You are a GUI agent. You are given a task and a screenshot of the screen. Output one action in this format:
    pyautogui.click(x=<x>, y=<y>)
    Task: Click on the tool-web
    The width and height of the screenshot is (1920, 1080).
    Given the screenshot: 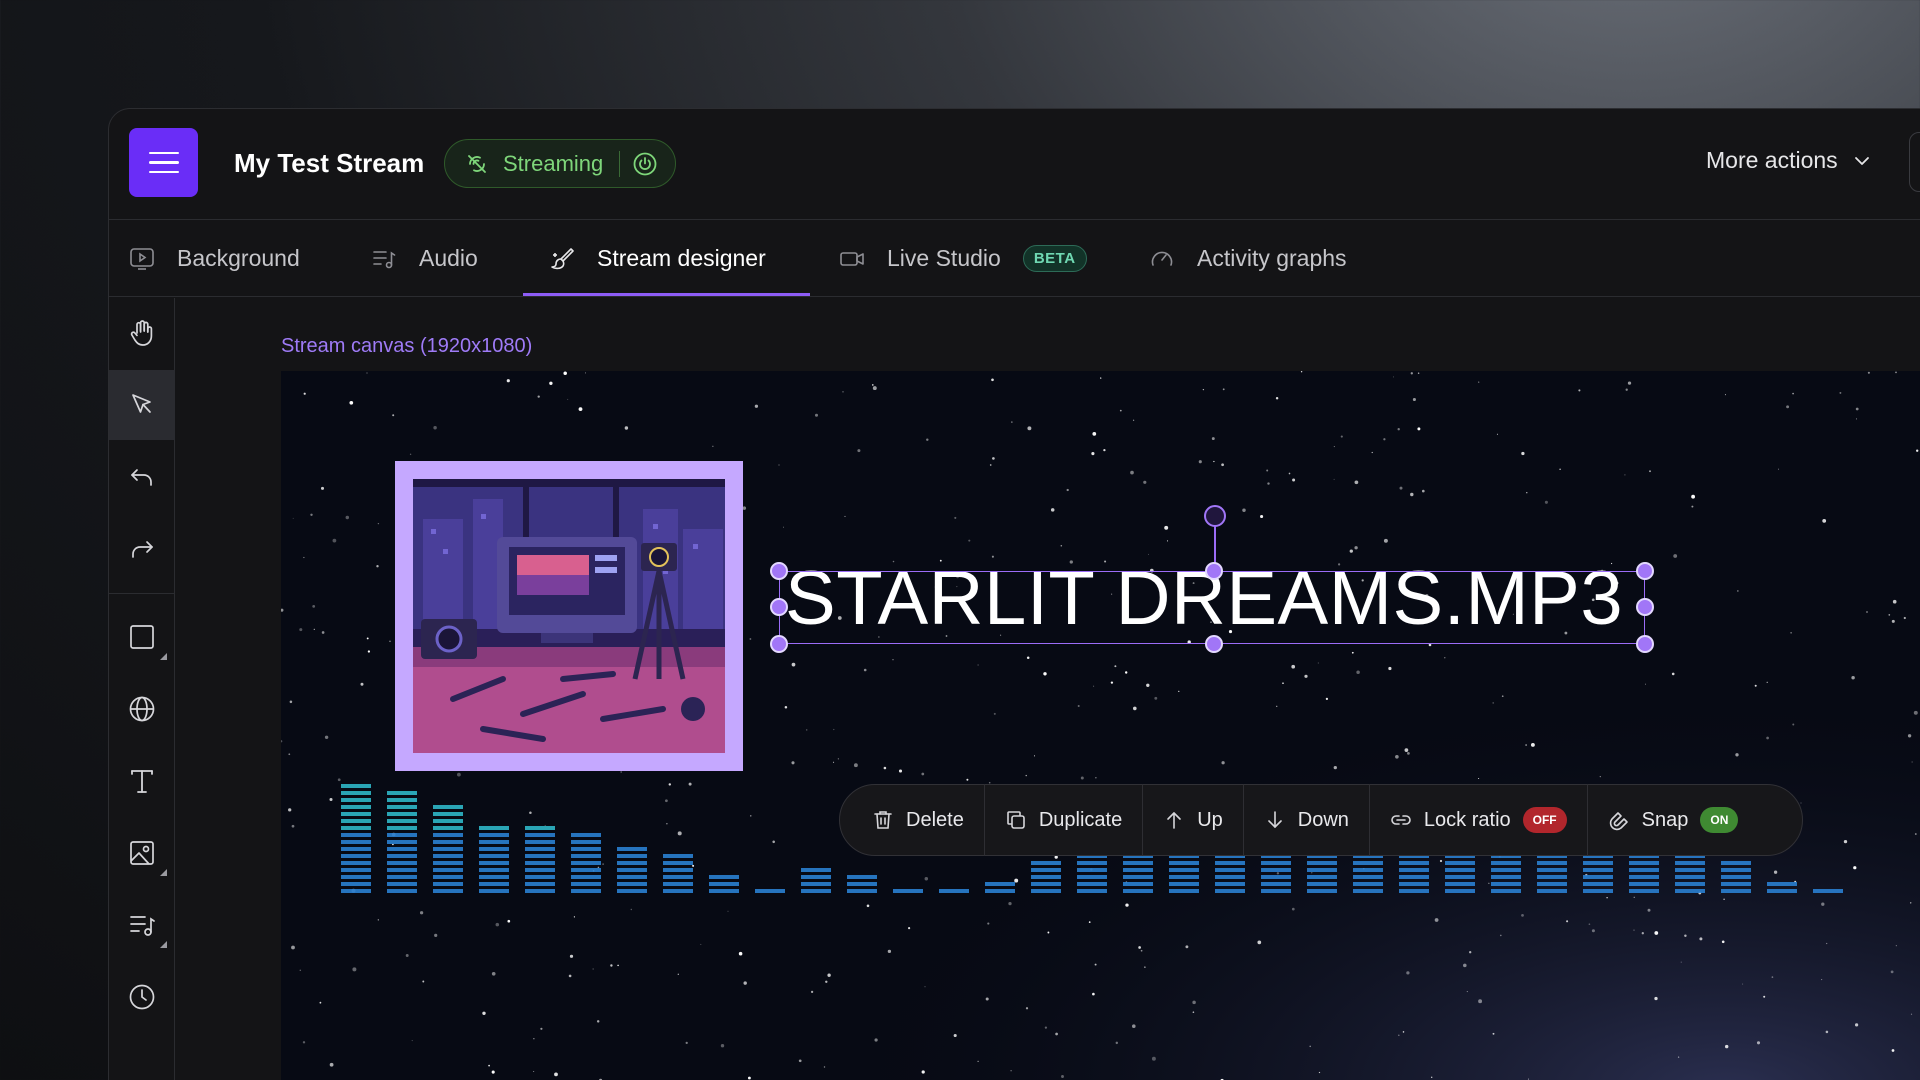 What is the action you would take?
    pyautogui.click(x=142, y=709)
    